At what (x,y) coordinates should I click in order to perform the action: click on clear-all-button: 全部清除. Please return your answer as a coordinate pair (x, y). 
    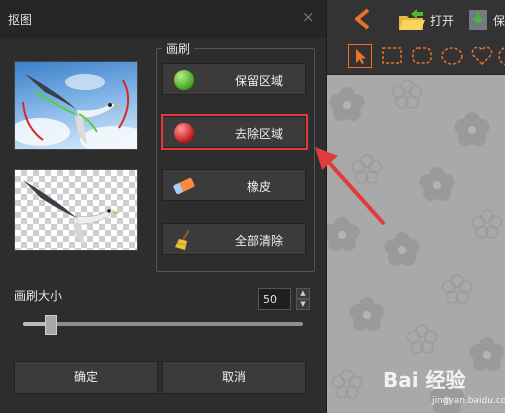
    Looking at the image, I should click on (234, 239).